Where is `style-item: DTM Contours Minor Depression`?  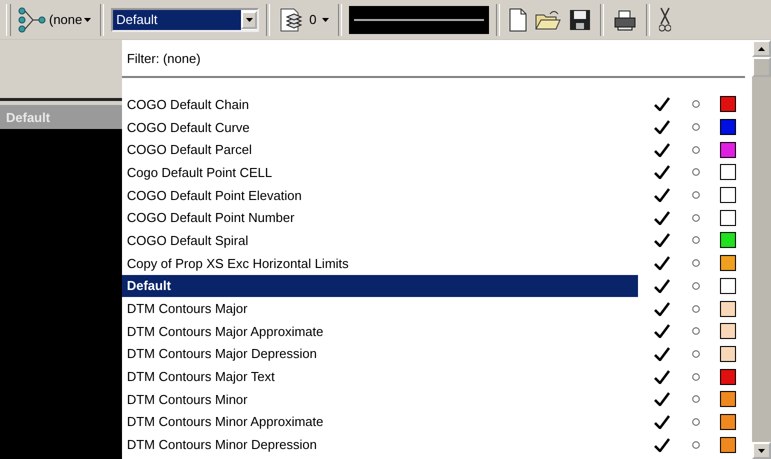 style-item: DTM Contours Minor Depression is located at coordinates (380, 444).